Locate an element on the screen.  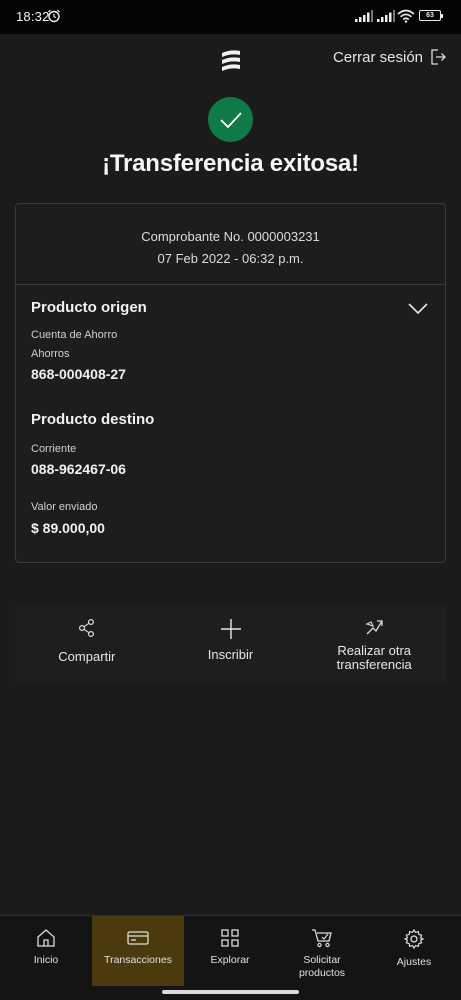
nav-label-inicio: Inicio is located at coordinates (46, 960).